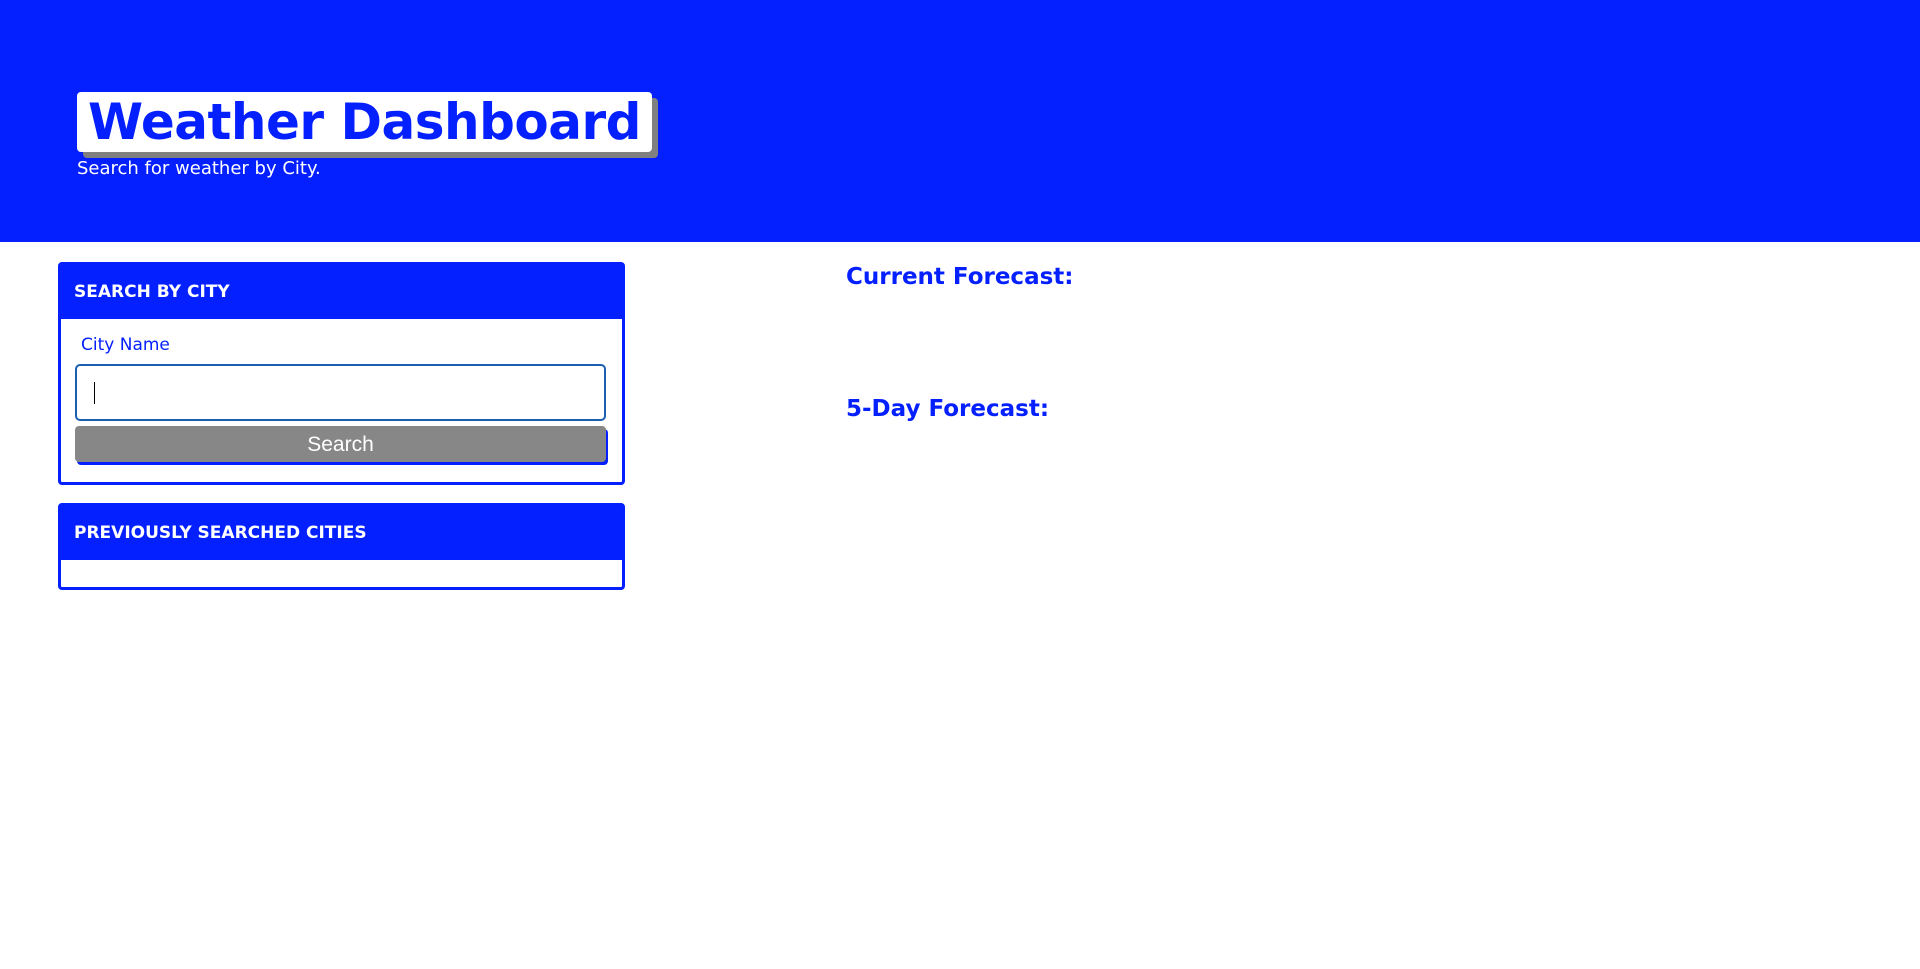  I want to click on page-title: Weather Dashboard, so click(364, 121).